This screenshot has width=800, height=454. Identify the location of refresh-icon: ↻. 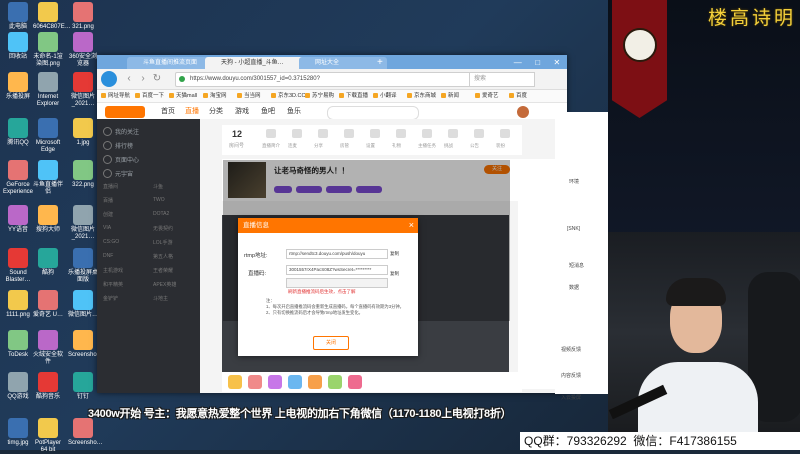
(157, 79).